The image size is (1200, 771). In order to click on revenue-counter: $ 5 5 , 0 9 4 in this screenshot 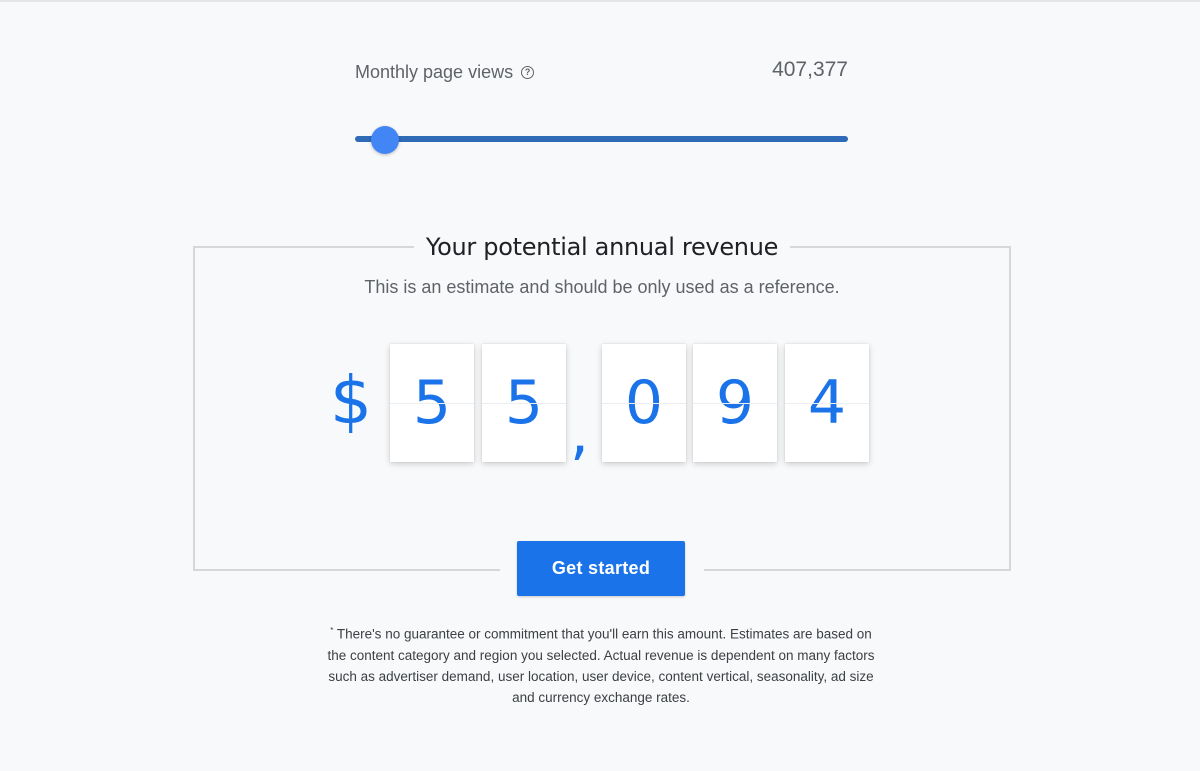, I will do `click(600, 406)`.